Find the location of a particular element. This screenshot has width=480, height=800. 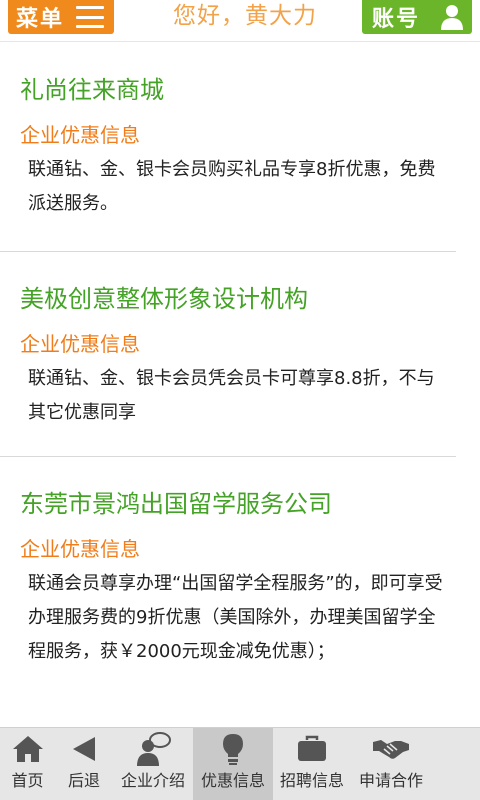

account-button: 账号 is located at coordinates (417, 17).